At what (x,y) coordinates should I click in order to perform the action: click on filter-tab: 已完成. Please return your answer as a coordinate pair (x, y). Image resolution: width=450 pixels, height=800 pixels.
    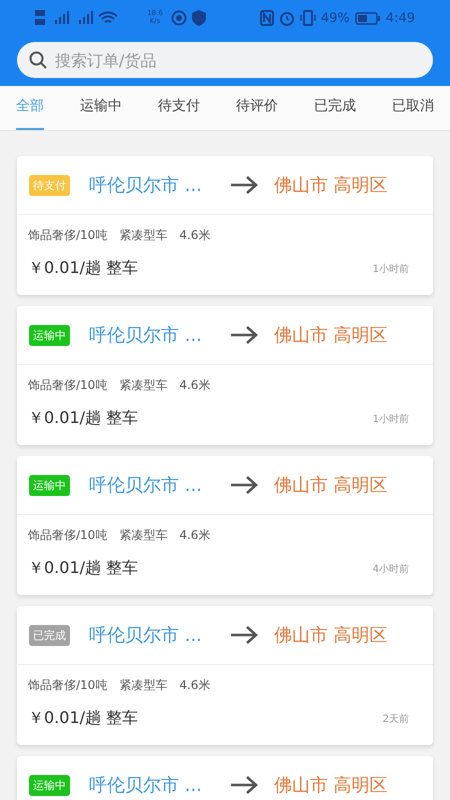
    Looking at the image, I should click on (335, 108).